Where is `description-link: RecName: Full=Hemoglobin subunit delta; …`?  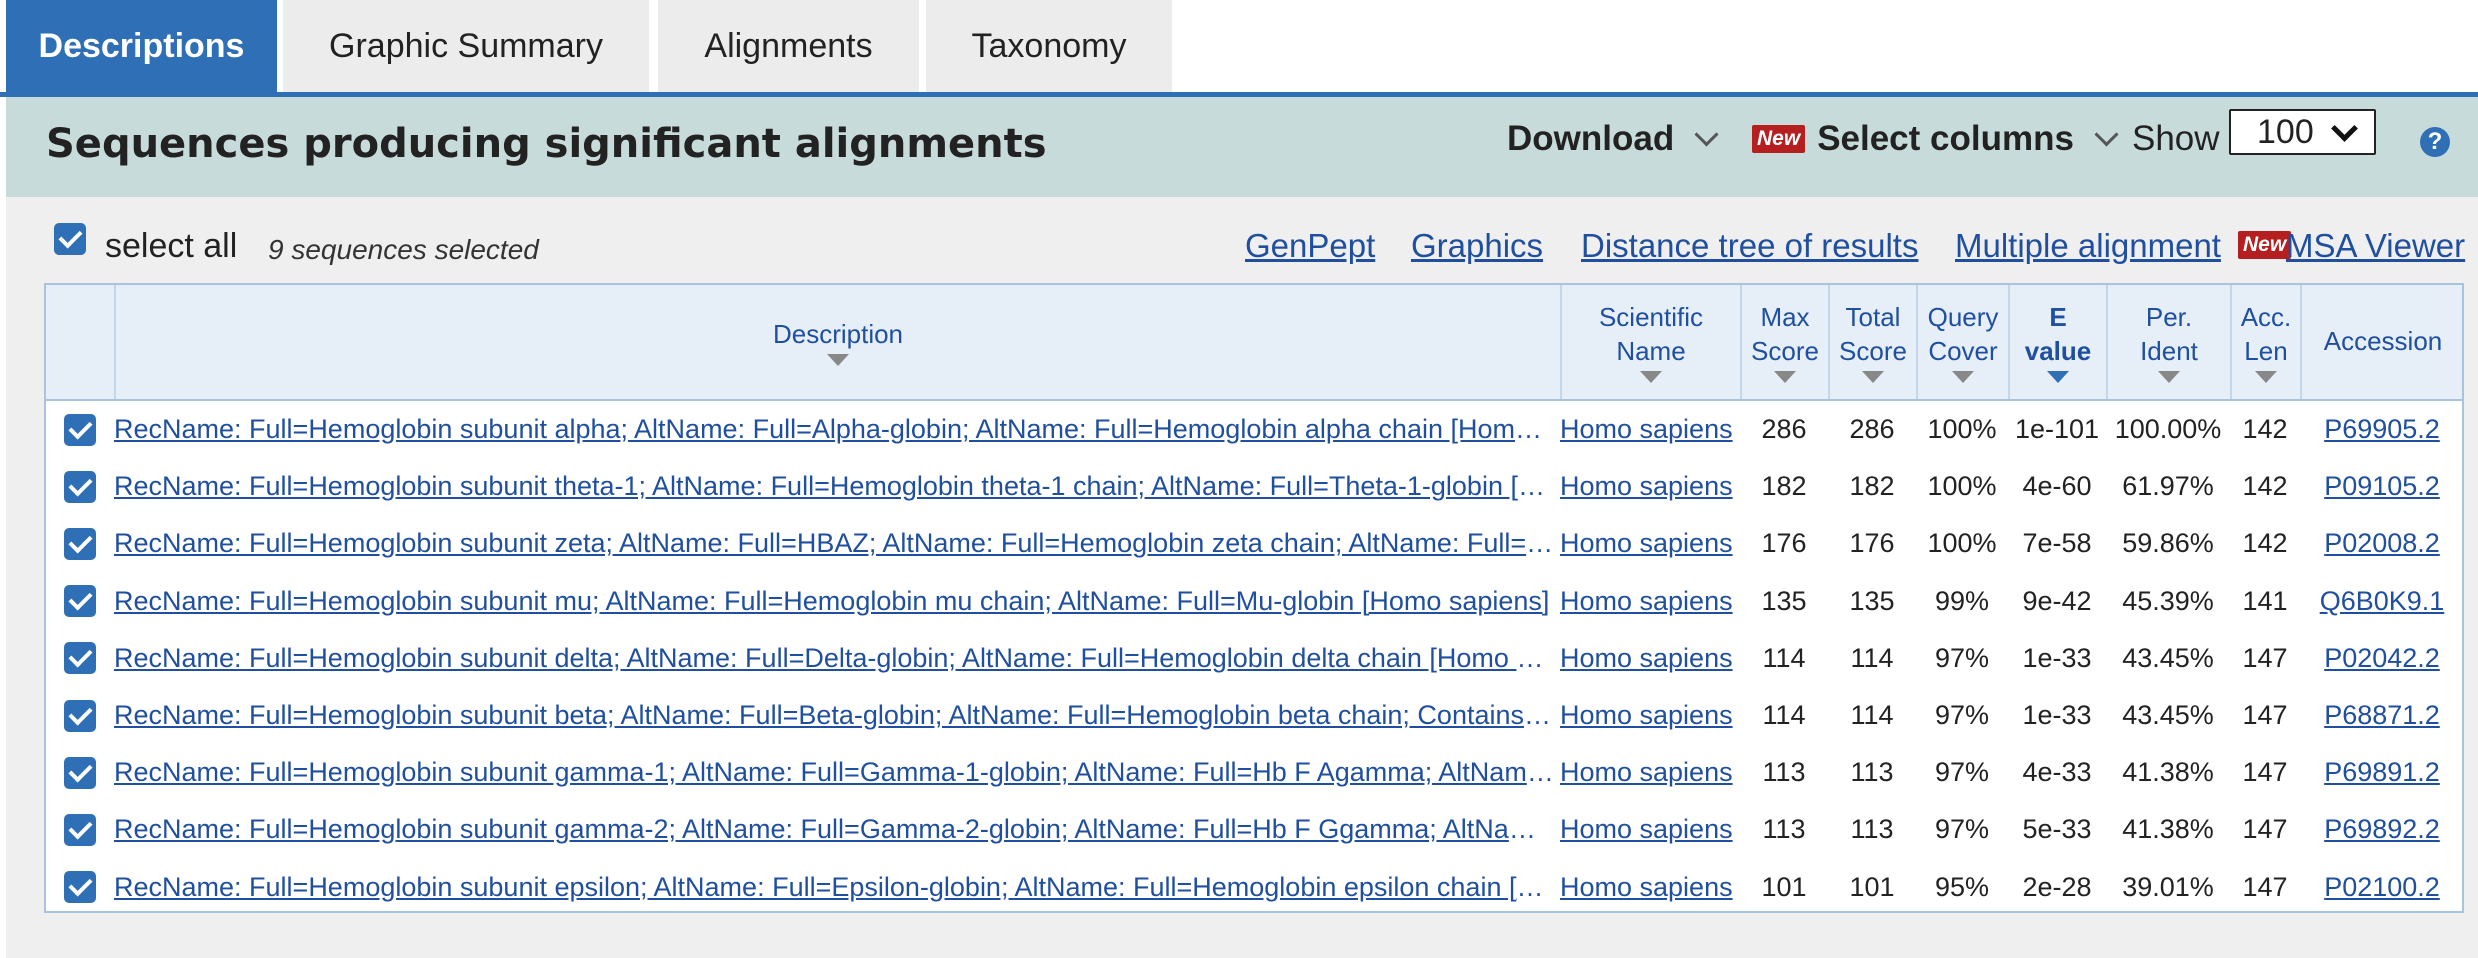
description-link: RecName: Full=Hemoglobin subunit delta; … is located at coordinates (835, 658).